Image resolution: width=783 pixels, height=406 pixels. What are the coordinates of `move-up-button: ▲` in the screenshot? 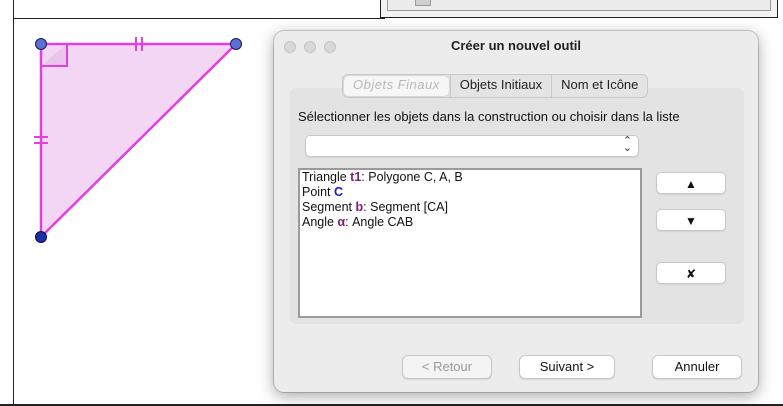 It's located at (691, 183).